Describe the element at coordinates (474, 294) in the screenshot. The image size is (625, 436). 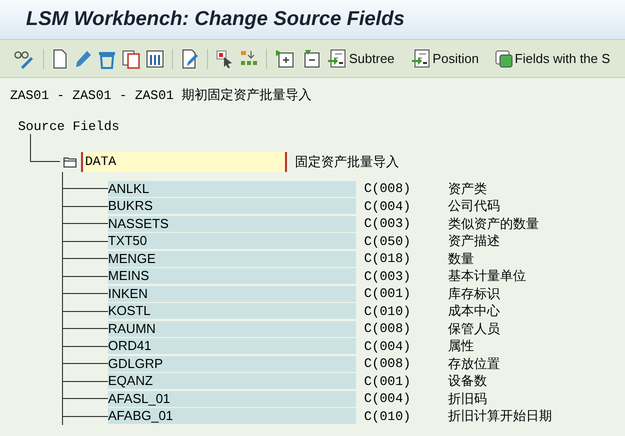
I see `field-description: 库存标识` at that location.